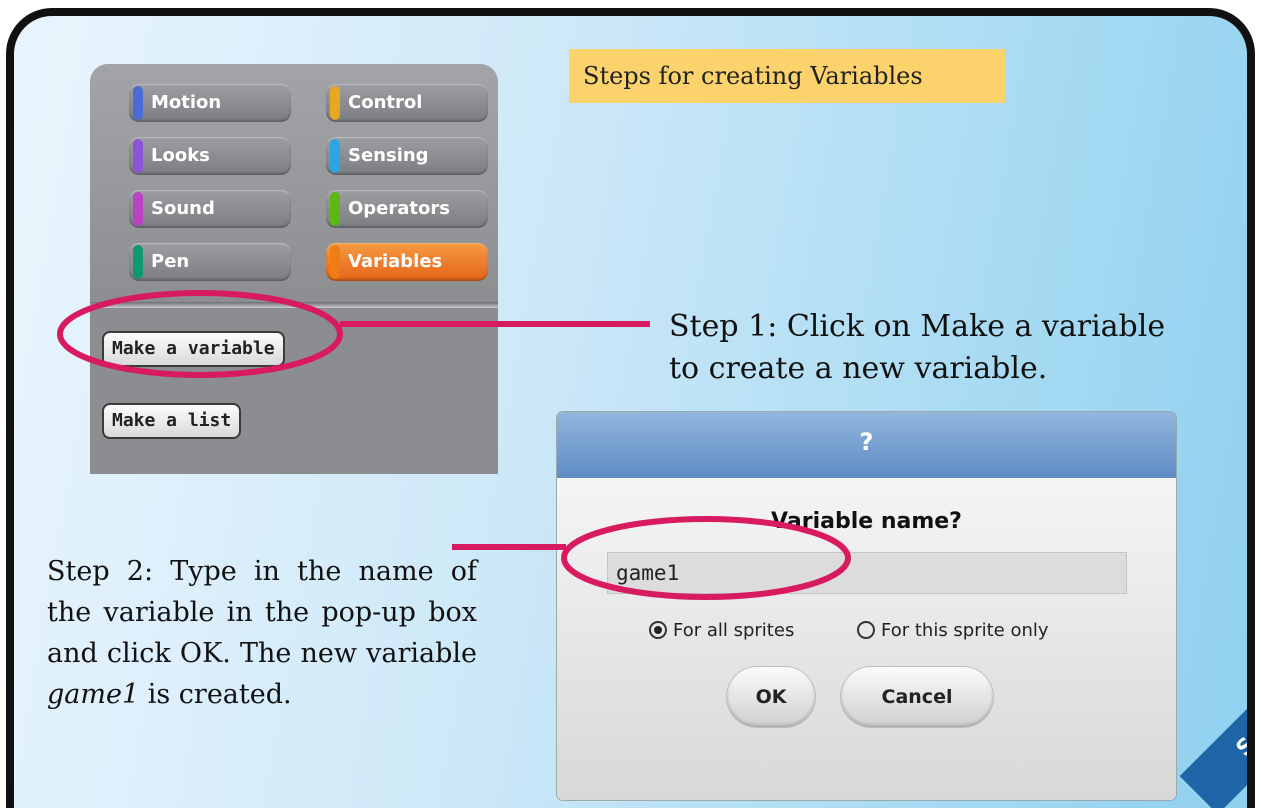 The image size is (1261, 808). I want to click on section-banner: Steps for creating Variables, so click(787, 76).